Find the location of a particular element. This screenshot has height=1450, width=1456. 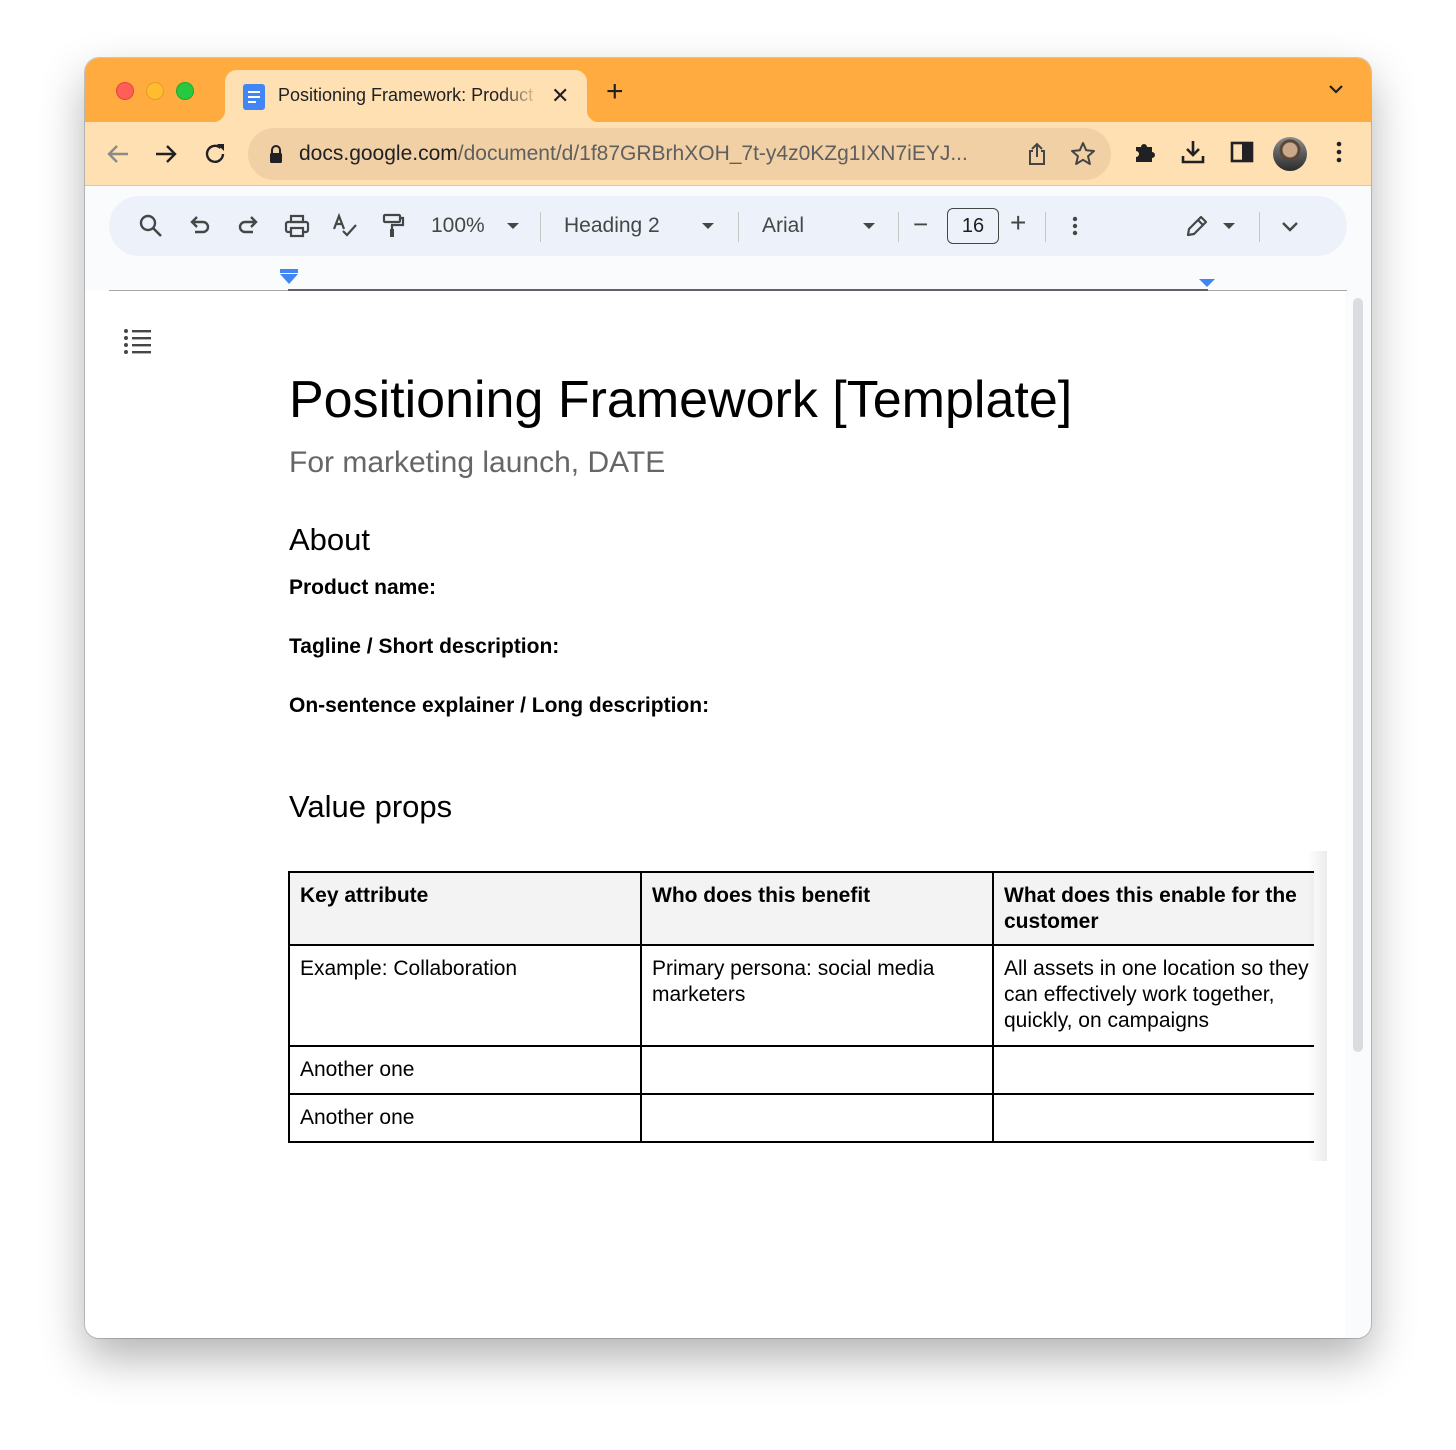

font-select: Arial is located at coordinates (783, 226).